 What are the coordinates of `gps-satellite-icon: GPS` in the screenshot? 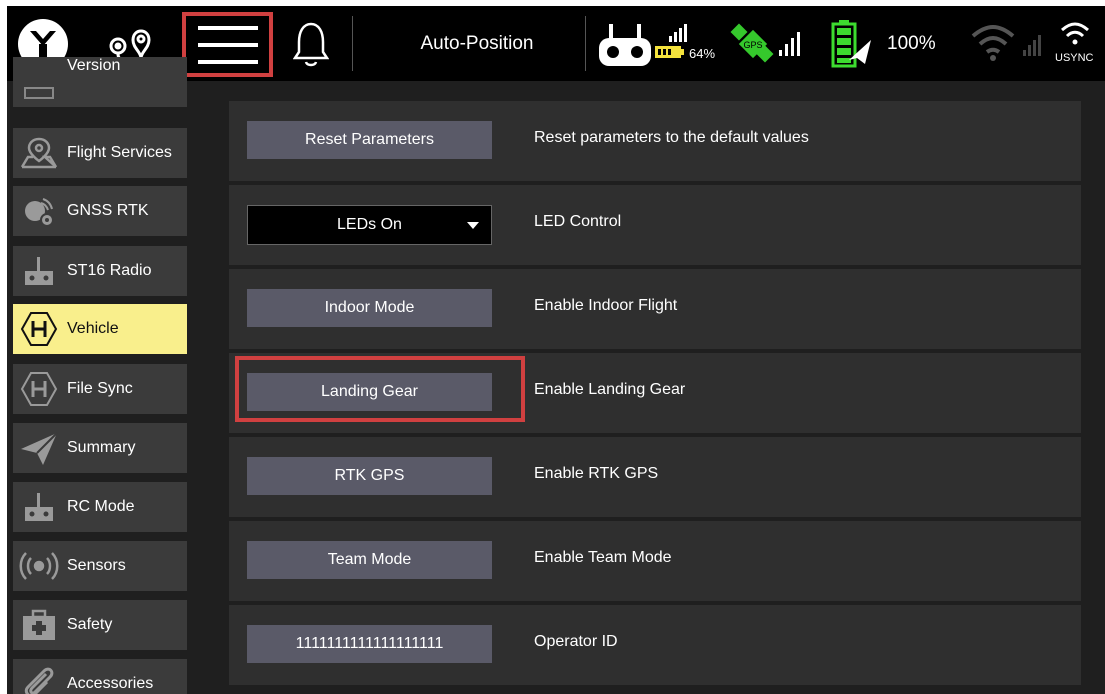 It's located at (754, 44).